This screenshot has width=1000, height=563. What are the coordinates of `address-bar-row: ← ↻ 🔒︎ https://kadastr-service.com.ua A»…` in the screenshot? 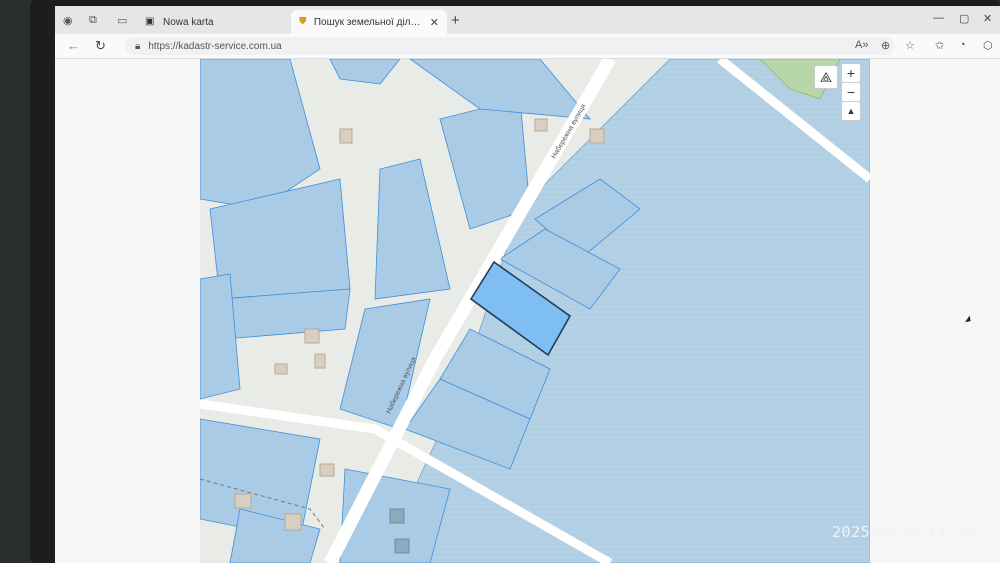 It's located at (527, 46).